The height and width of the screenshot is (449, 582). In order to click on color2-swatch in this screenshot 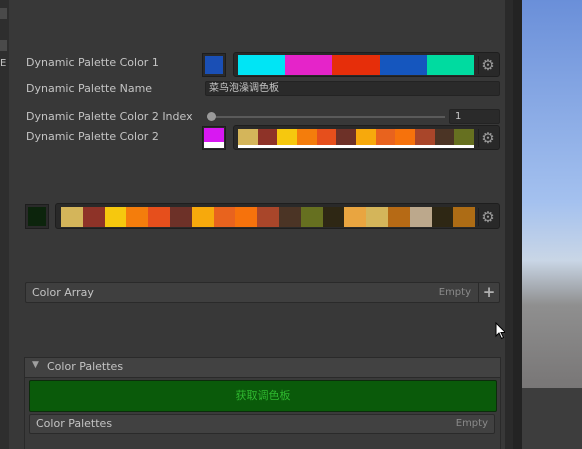, I will do `click(214, 138)`.